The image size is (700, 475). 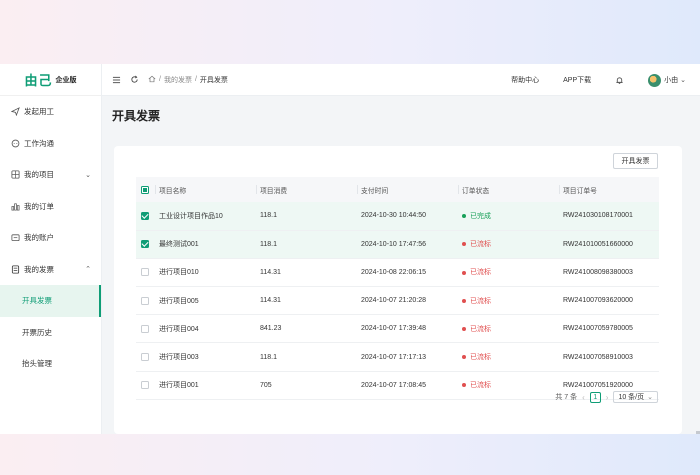 I want to click on chevron-down-icon: ⌄, so click(x=683, y=80).